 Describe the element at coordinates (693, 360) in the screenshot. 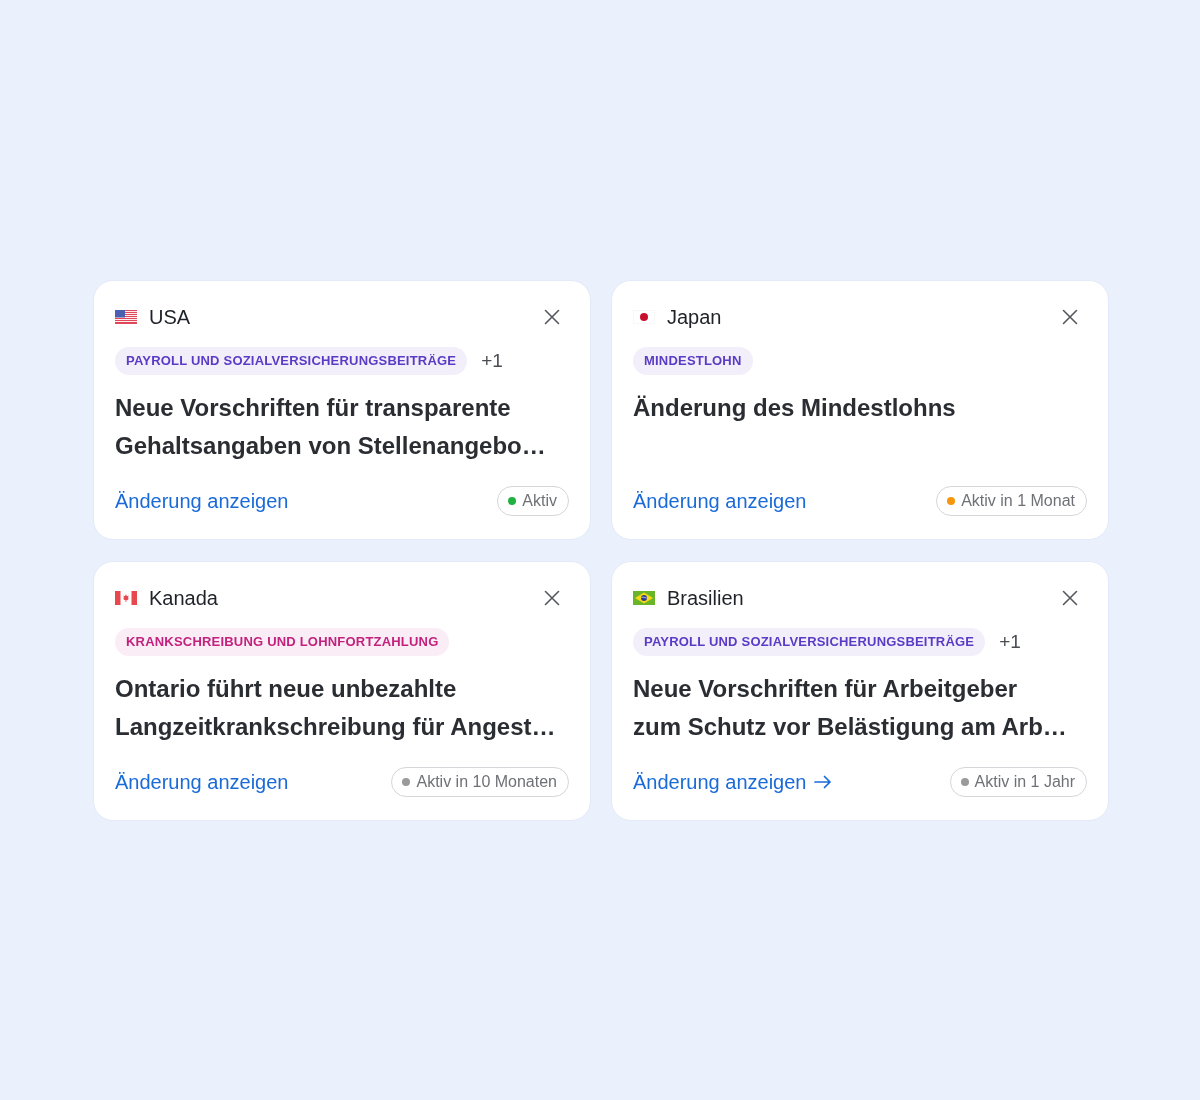

I see `category-tag: MINDESTLOHN` at that location.